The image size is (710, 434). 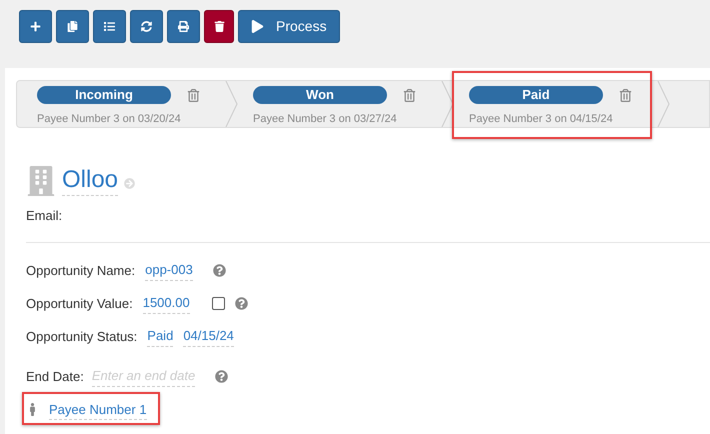 I want to click on list-button, so click(x=109, y=26).